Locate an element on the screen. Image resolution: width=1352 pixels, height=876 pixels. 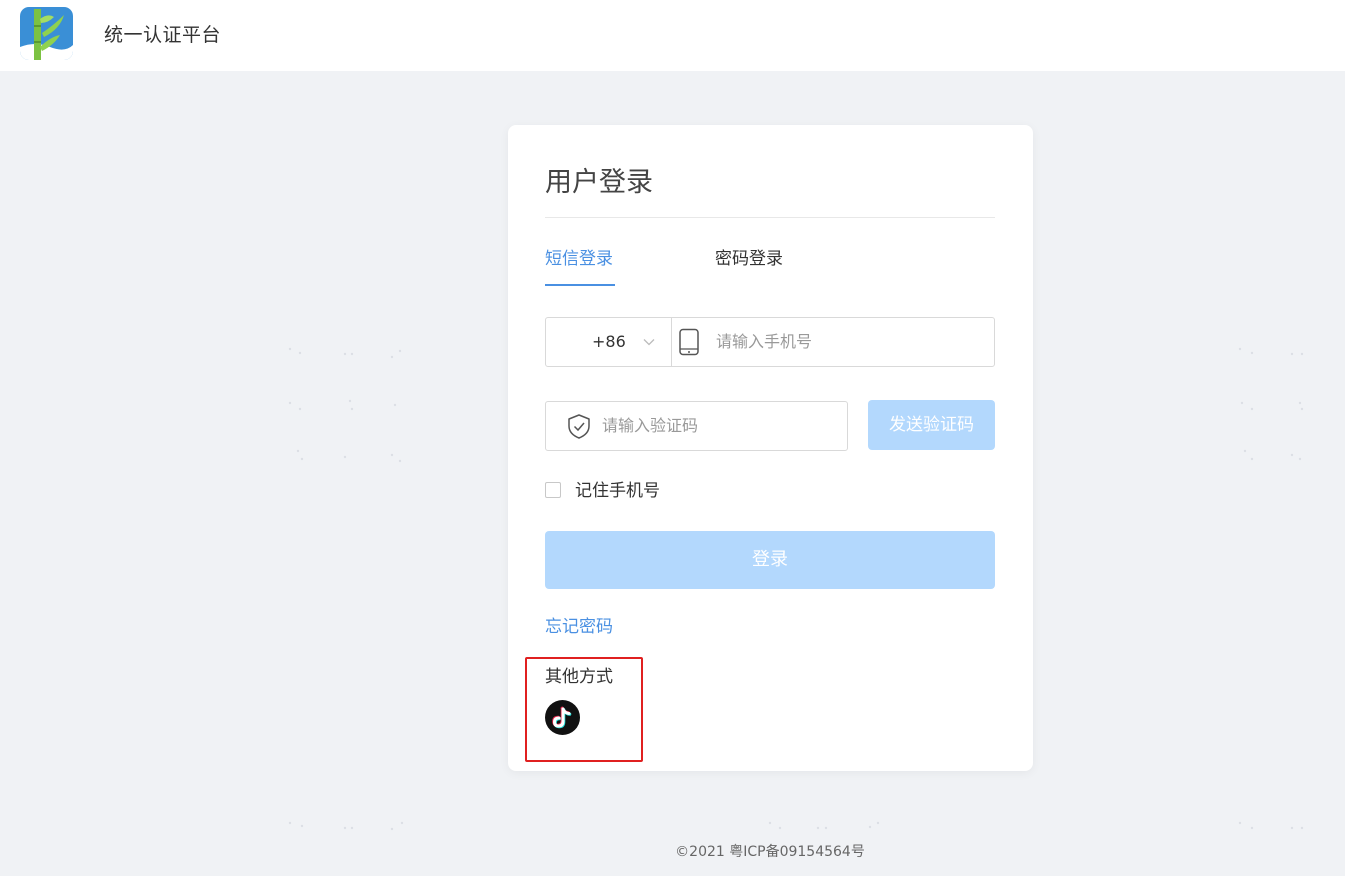
other-methods-label: 其他方式 is located at coordinates (579, 677).